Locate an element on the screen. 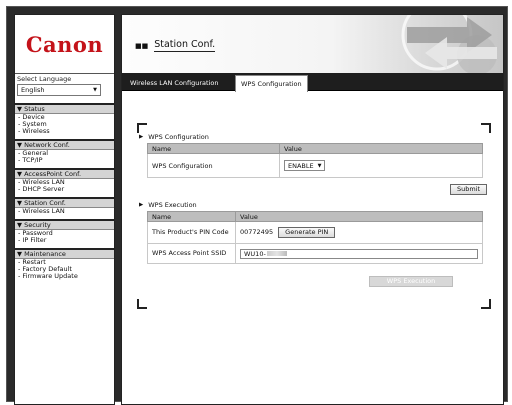  ssid-cell: WU10- is located at coordinates (359, 253).